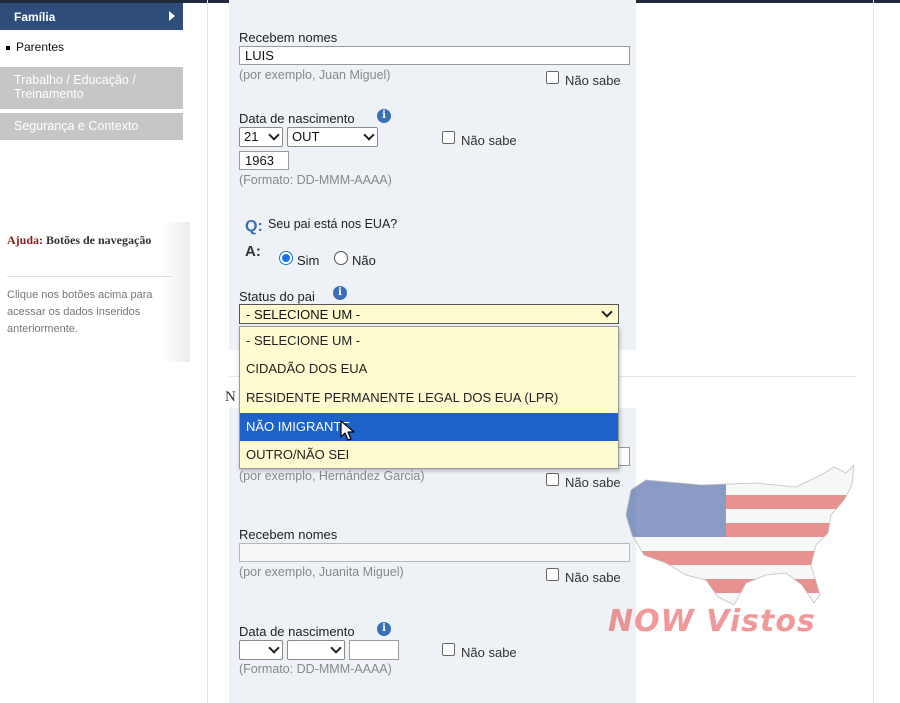  Describe the element at coordinates (297, 118) in the screenshot. I see `father-dob-label: Data de nascimento` at that location.